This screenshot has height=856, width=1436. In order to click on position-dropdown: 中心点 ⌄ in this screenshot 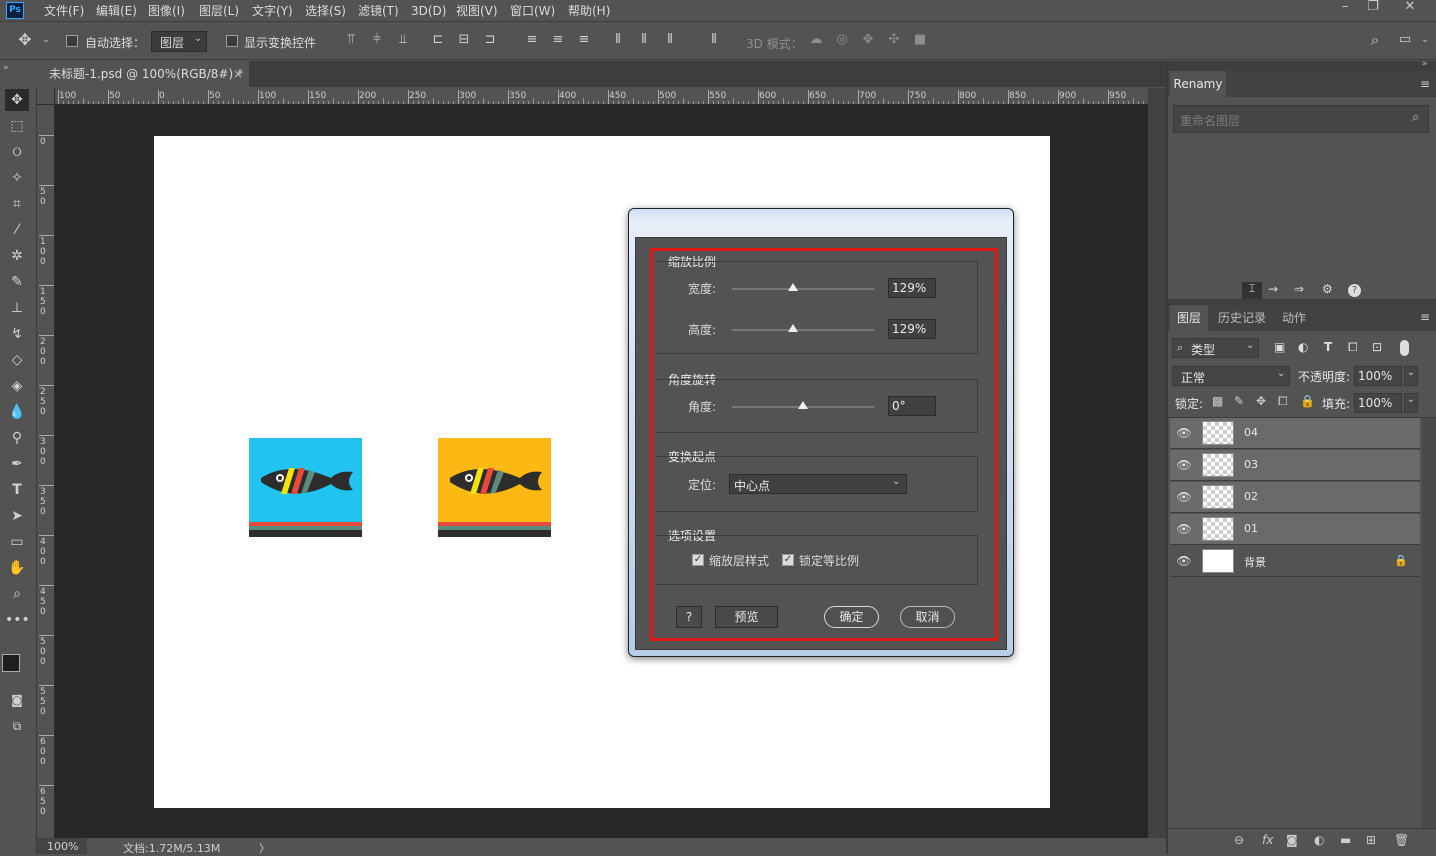, I will do `click(818, 484)`.